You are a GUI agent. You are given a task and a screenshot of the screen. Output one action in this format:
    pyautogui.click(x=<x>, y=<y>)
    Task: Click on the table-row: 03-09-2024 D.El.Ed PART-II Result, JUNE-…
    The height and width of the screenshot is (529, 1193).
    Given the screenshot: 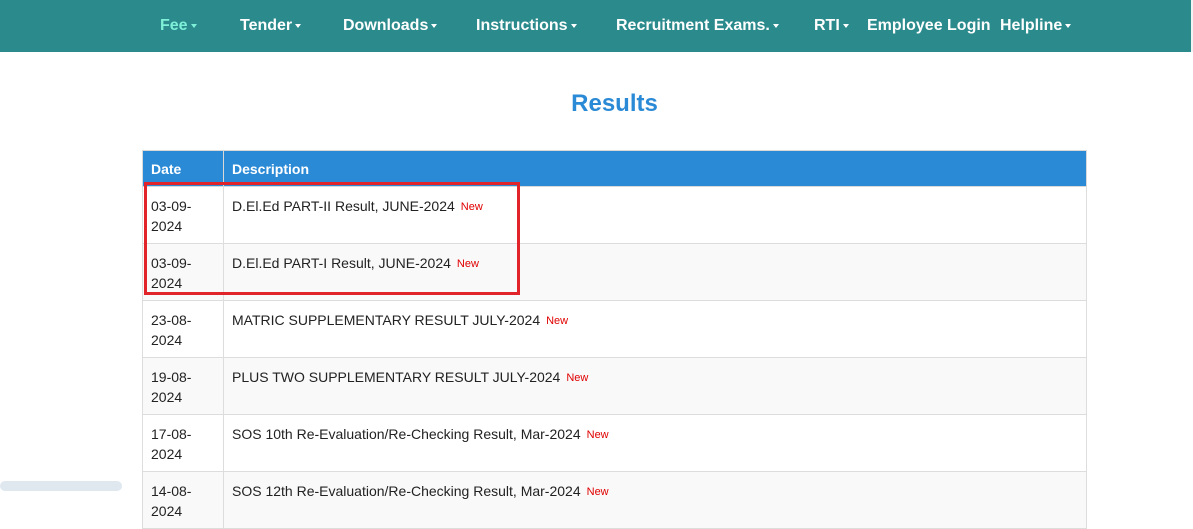 What is the action you would take?
    pyautogui.click(x=614, y=215)
    